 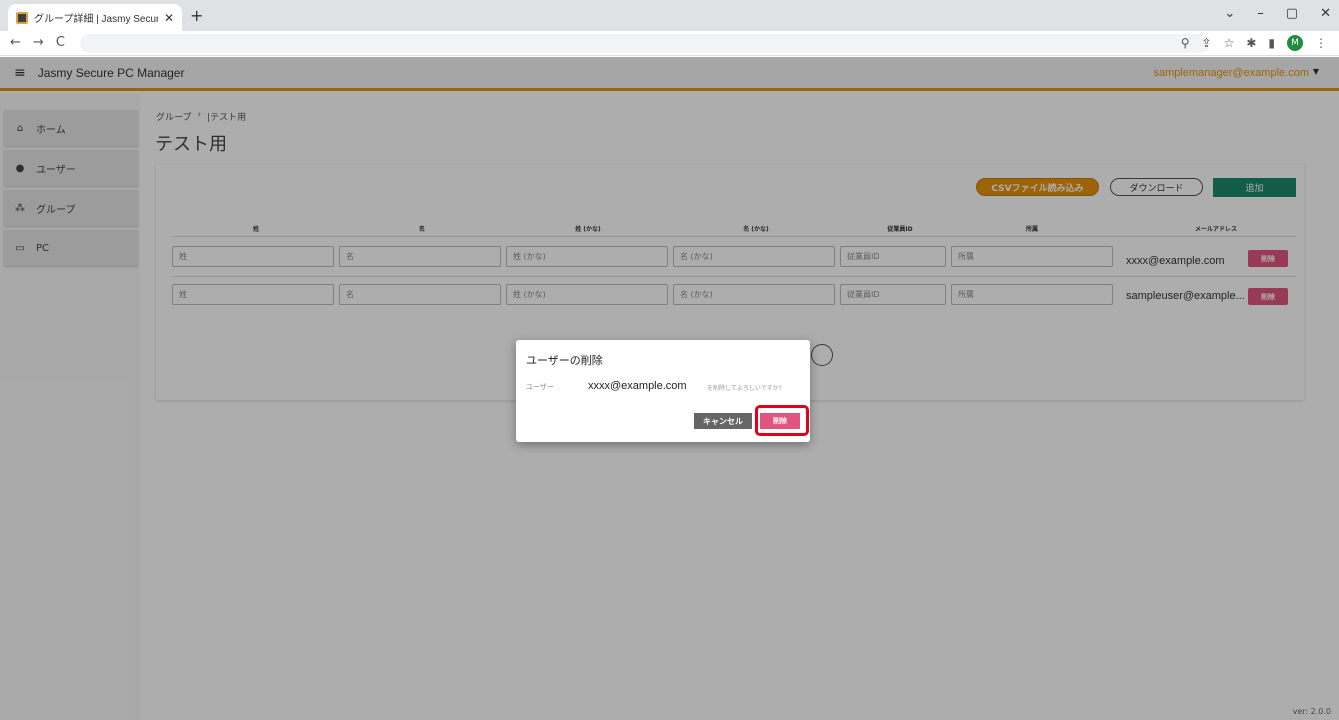 What do you see at coordinates (1229, 43) in the screenshot?
I see `bookmark-star-icon: ☆` at bounding box center [1229, 43].